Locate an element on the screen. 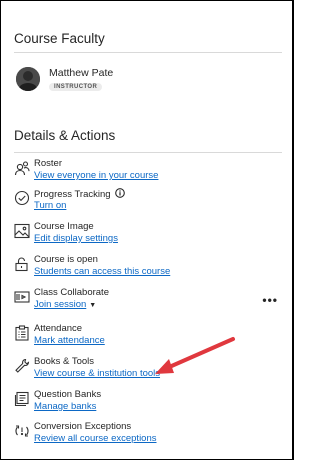 The height and width of the screenshot is (462, 320). course-open-title: Course is open is located at coordinates (66, 259).